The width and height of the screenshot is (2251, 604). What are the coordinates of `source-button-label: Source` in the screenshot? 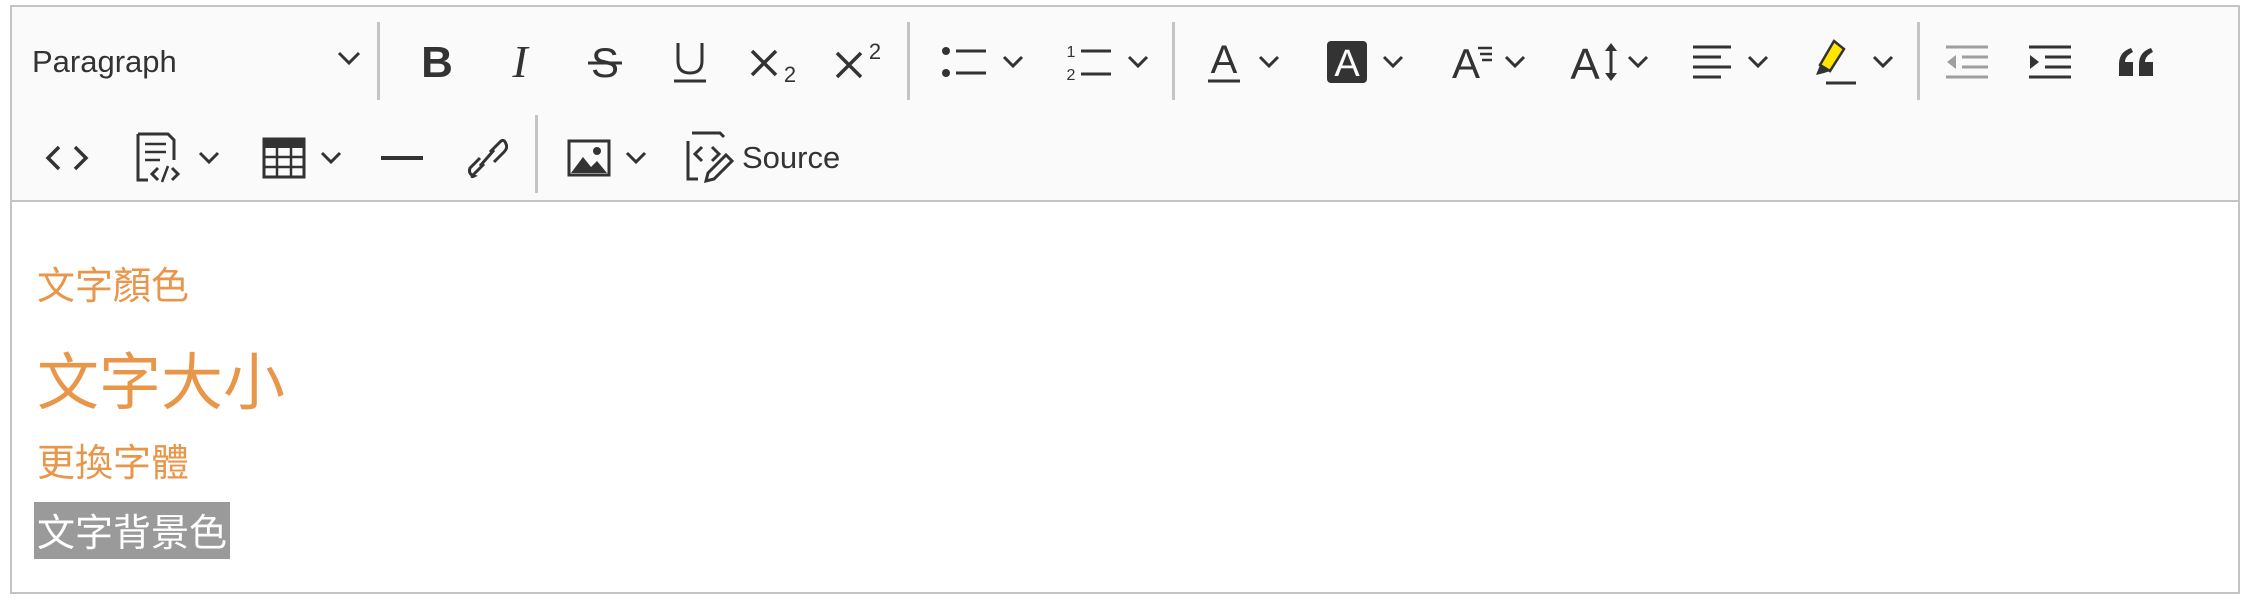 It's located at (791, 157).